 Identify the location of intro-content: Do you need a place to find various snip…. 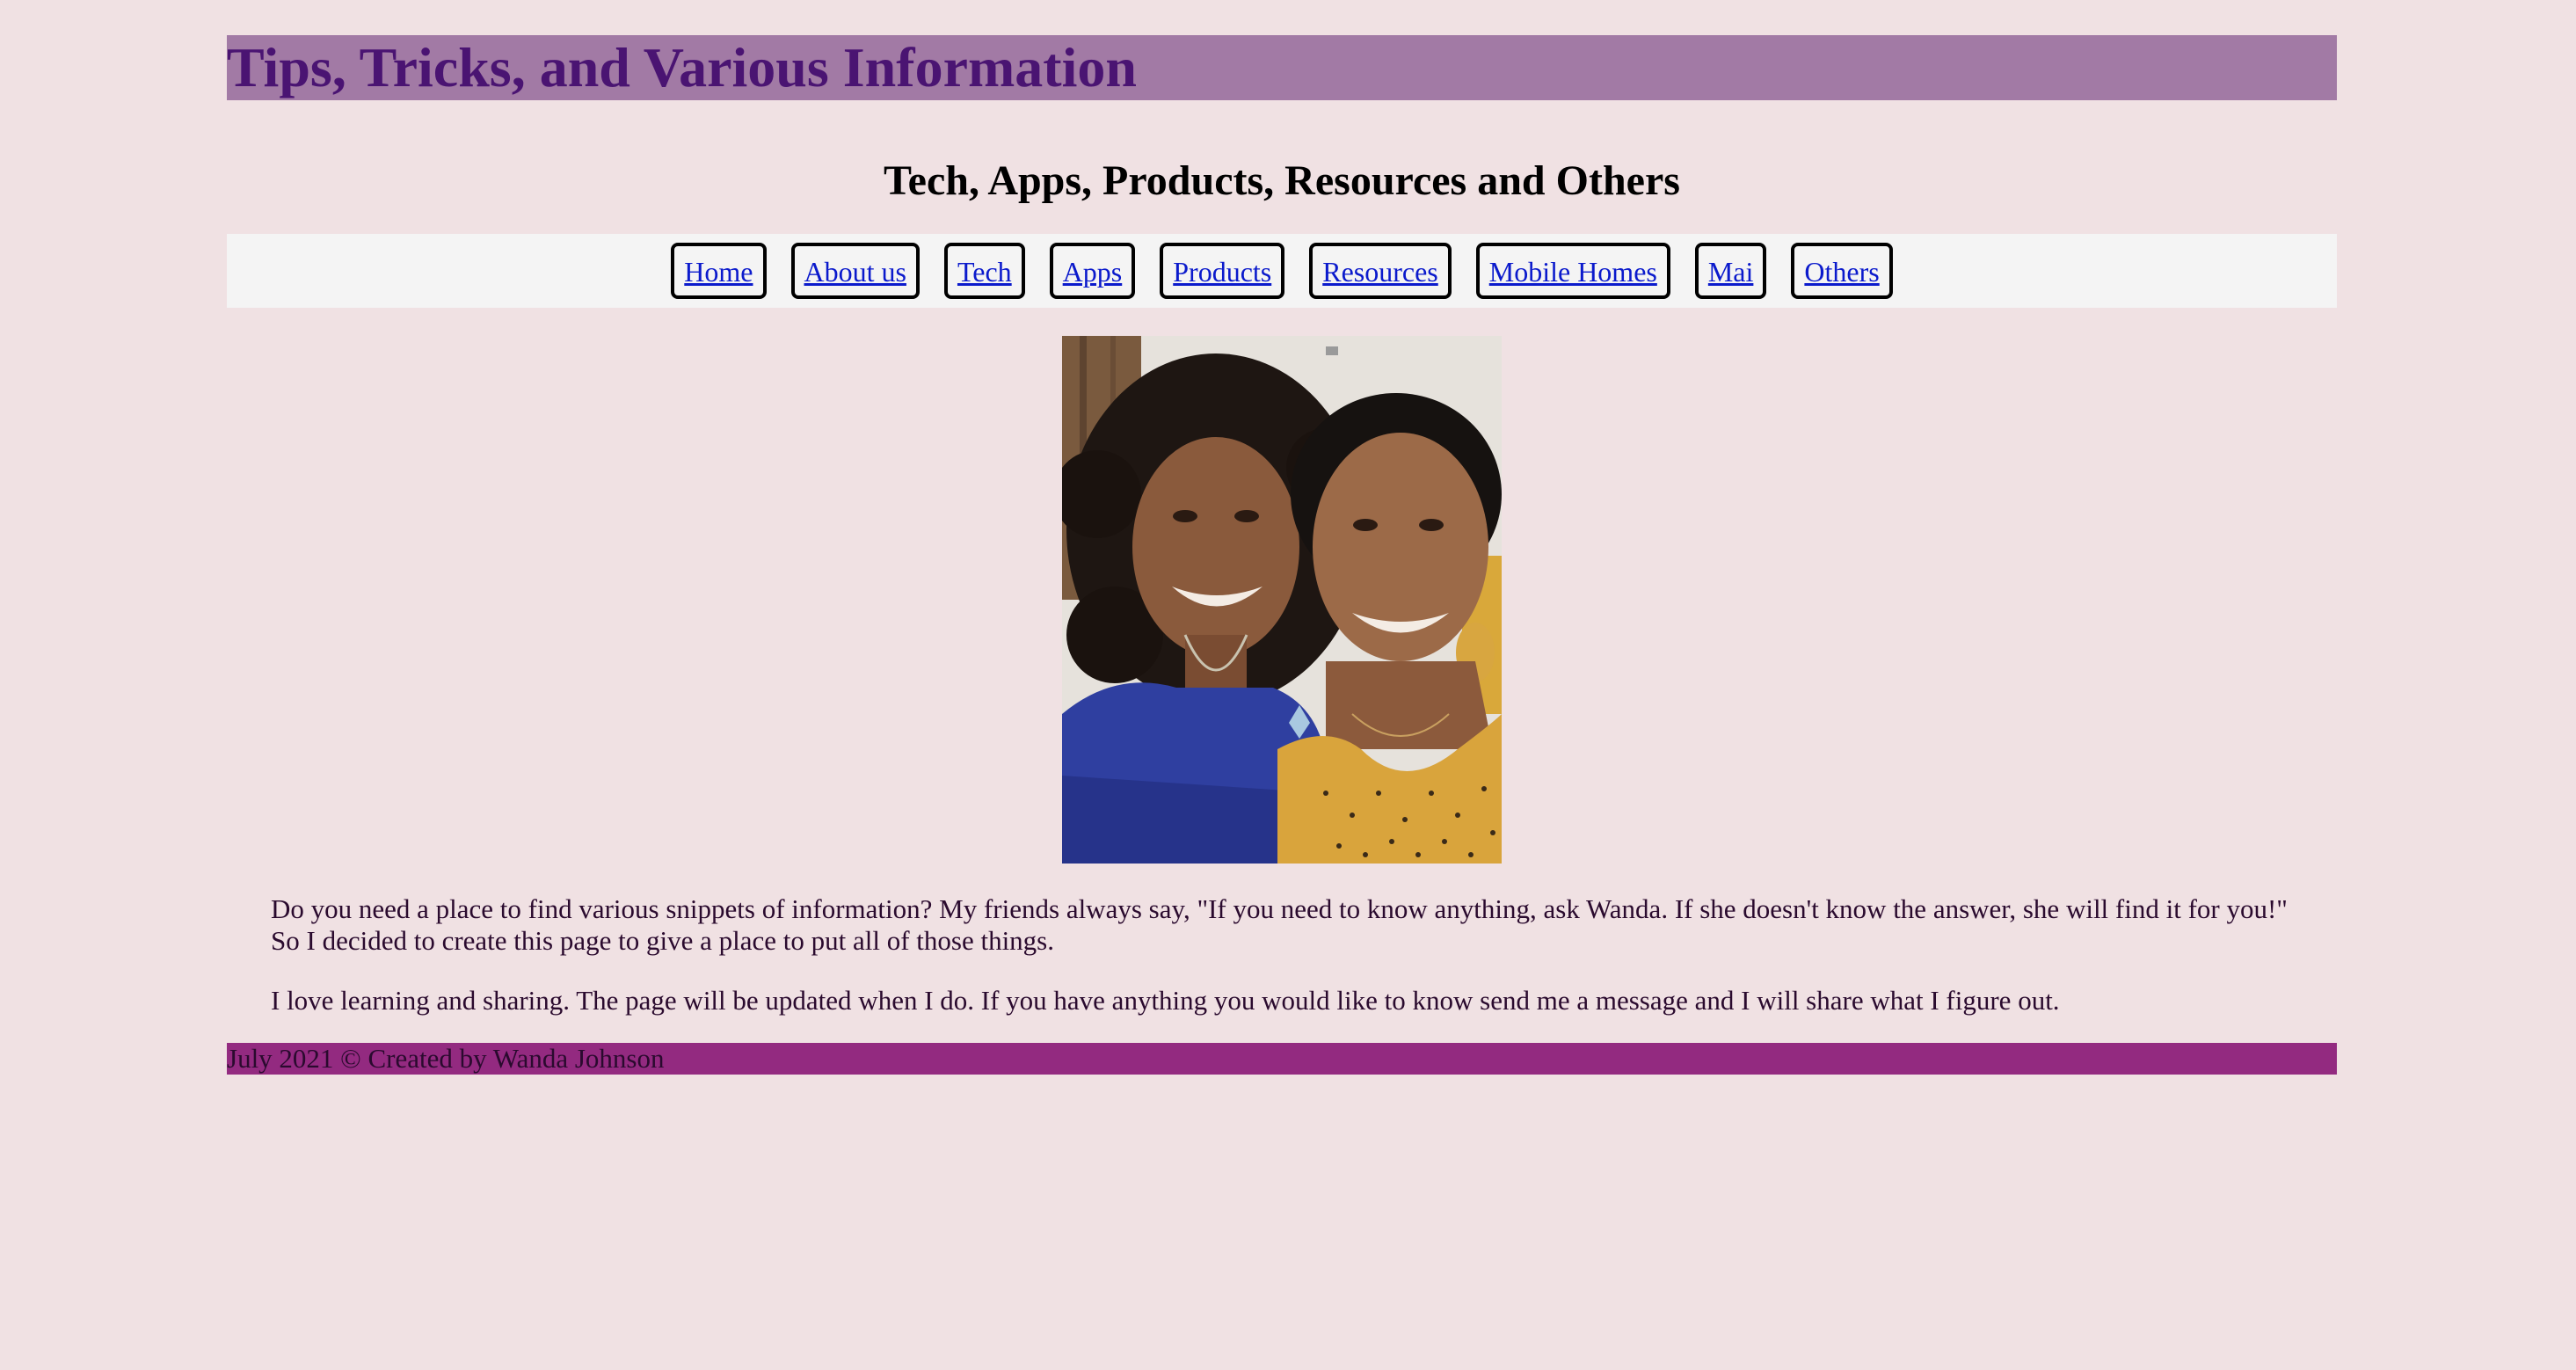
(1282, 955).